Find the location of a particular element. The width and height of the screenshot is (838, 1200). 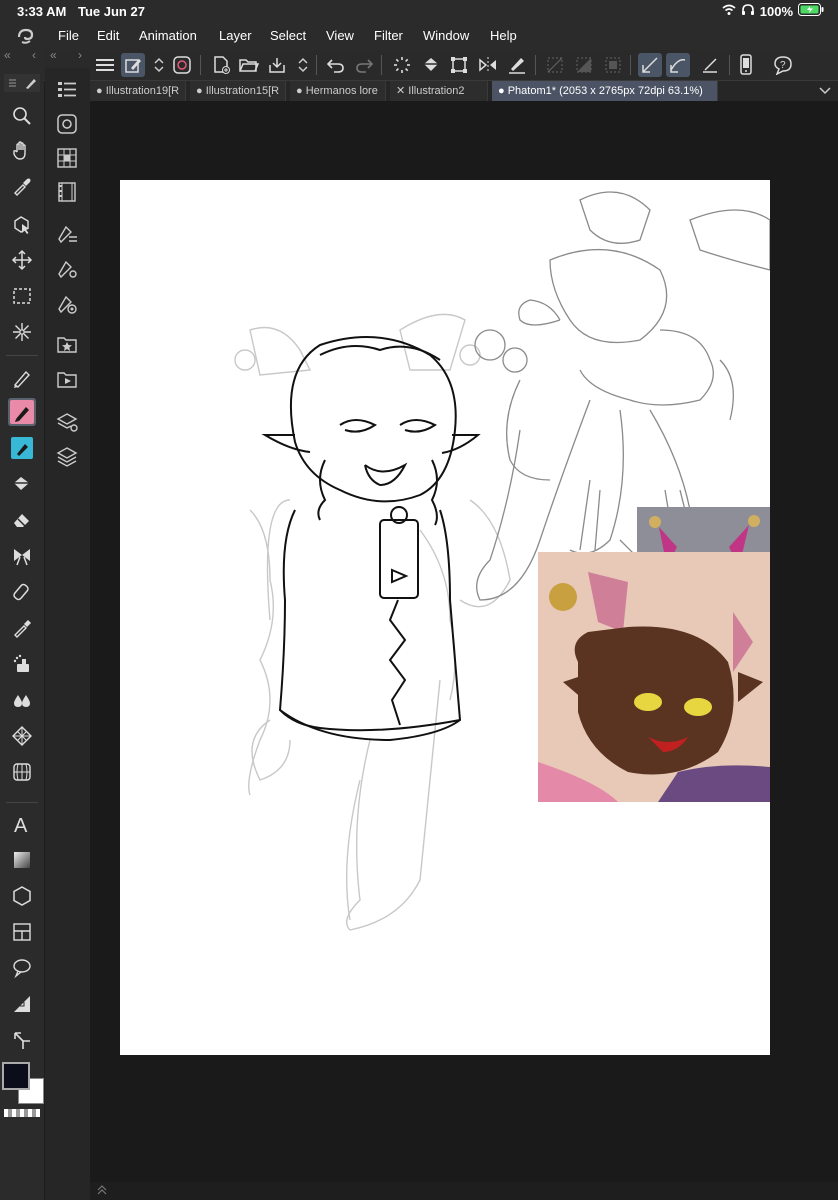

status-time: 3:33 AM is located at coordinates (42, 11).